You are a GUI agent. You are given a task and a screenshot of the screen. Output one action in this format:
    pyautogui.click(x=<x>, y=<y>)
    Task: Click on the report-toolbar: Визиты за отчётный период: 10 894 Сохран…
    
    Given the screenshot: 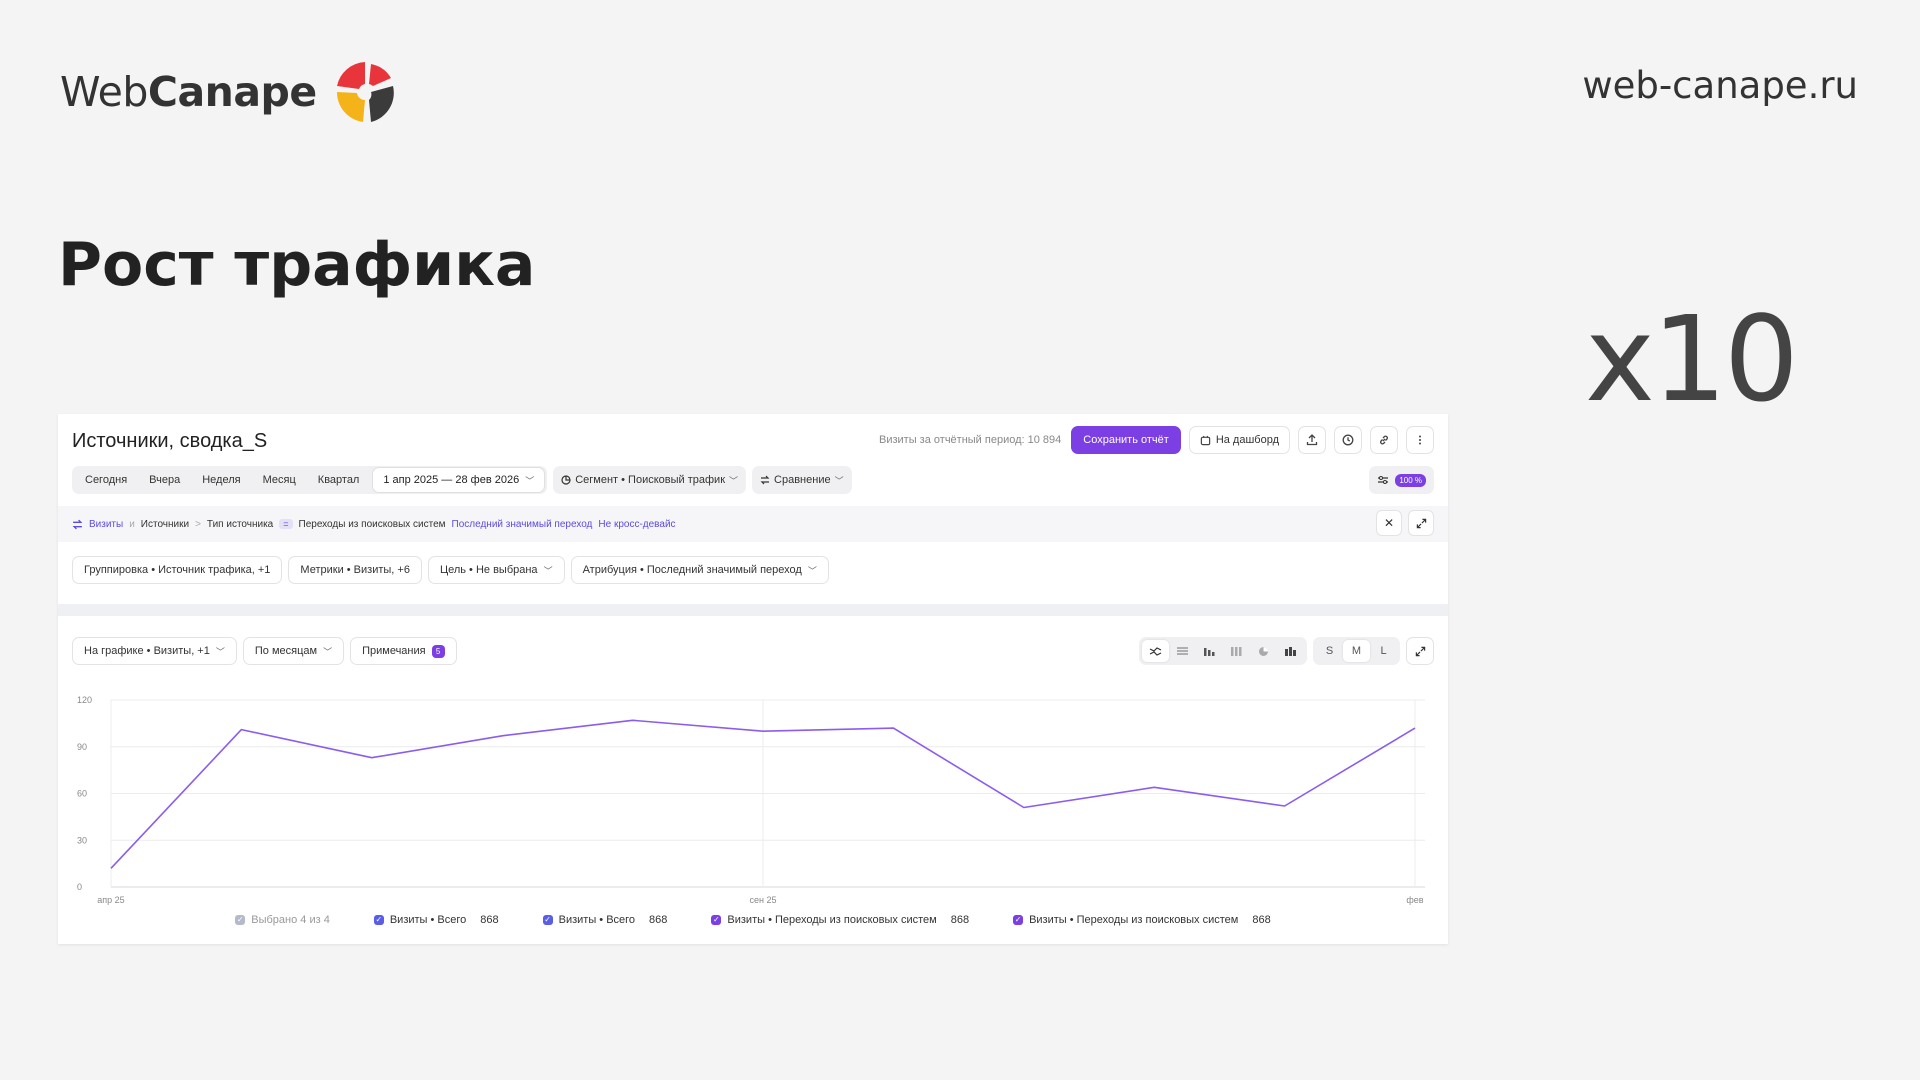 What is the action you would take?
    pyautogui.click(x=1156, y=440)
    